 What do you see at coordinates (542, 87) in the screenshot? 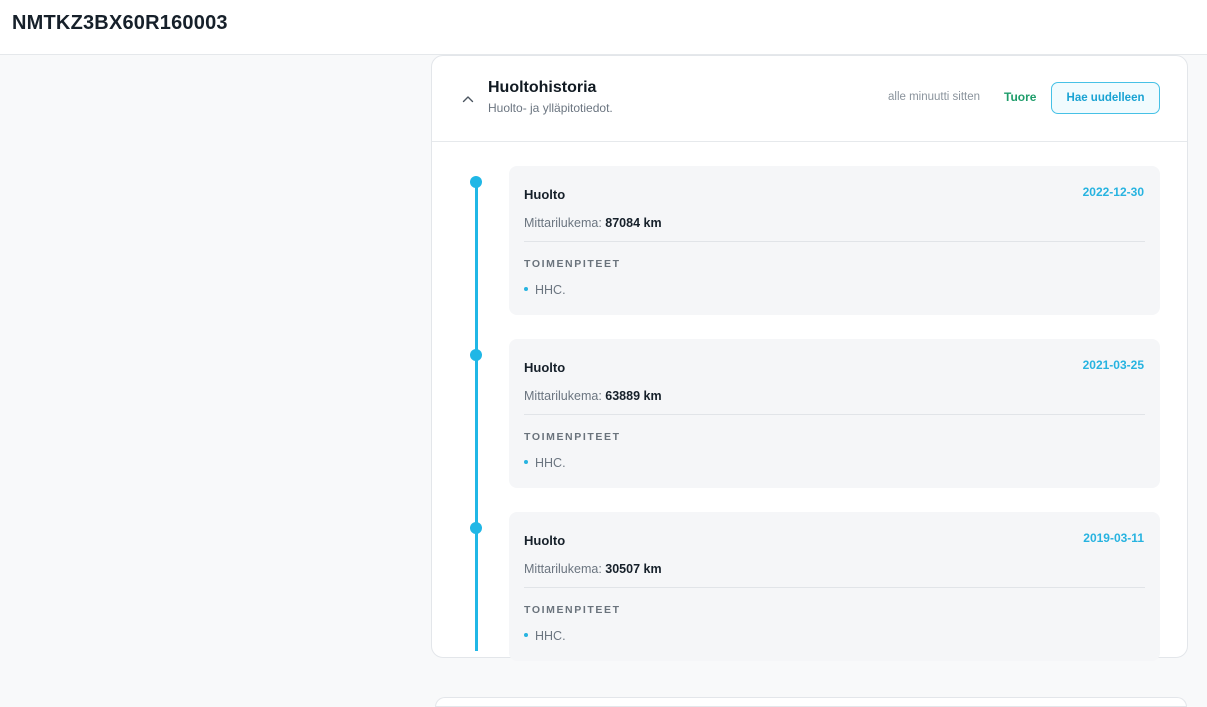
I see `card-title: Huoltohistoria` at bounding box center [542, 87].